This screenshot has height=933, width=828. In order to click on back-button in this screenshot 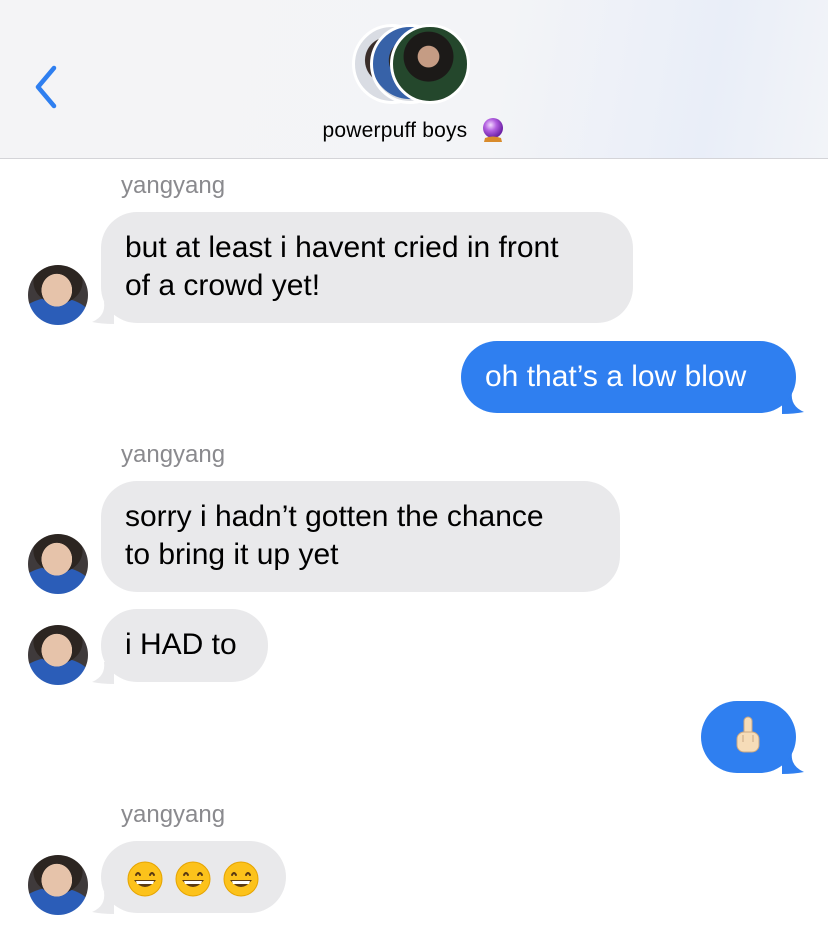, I will do `click(46, 87)`.